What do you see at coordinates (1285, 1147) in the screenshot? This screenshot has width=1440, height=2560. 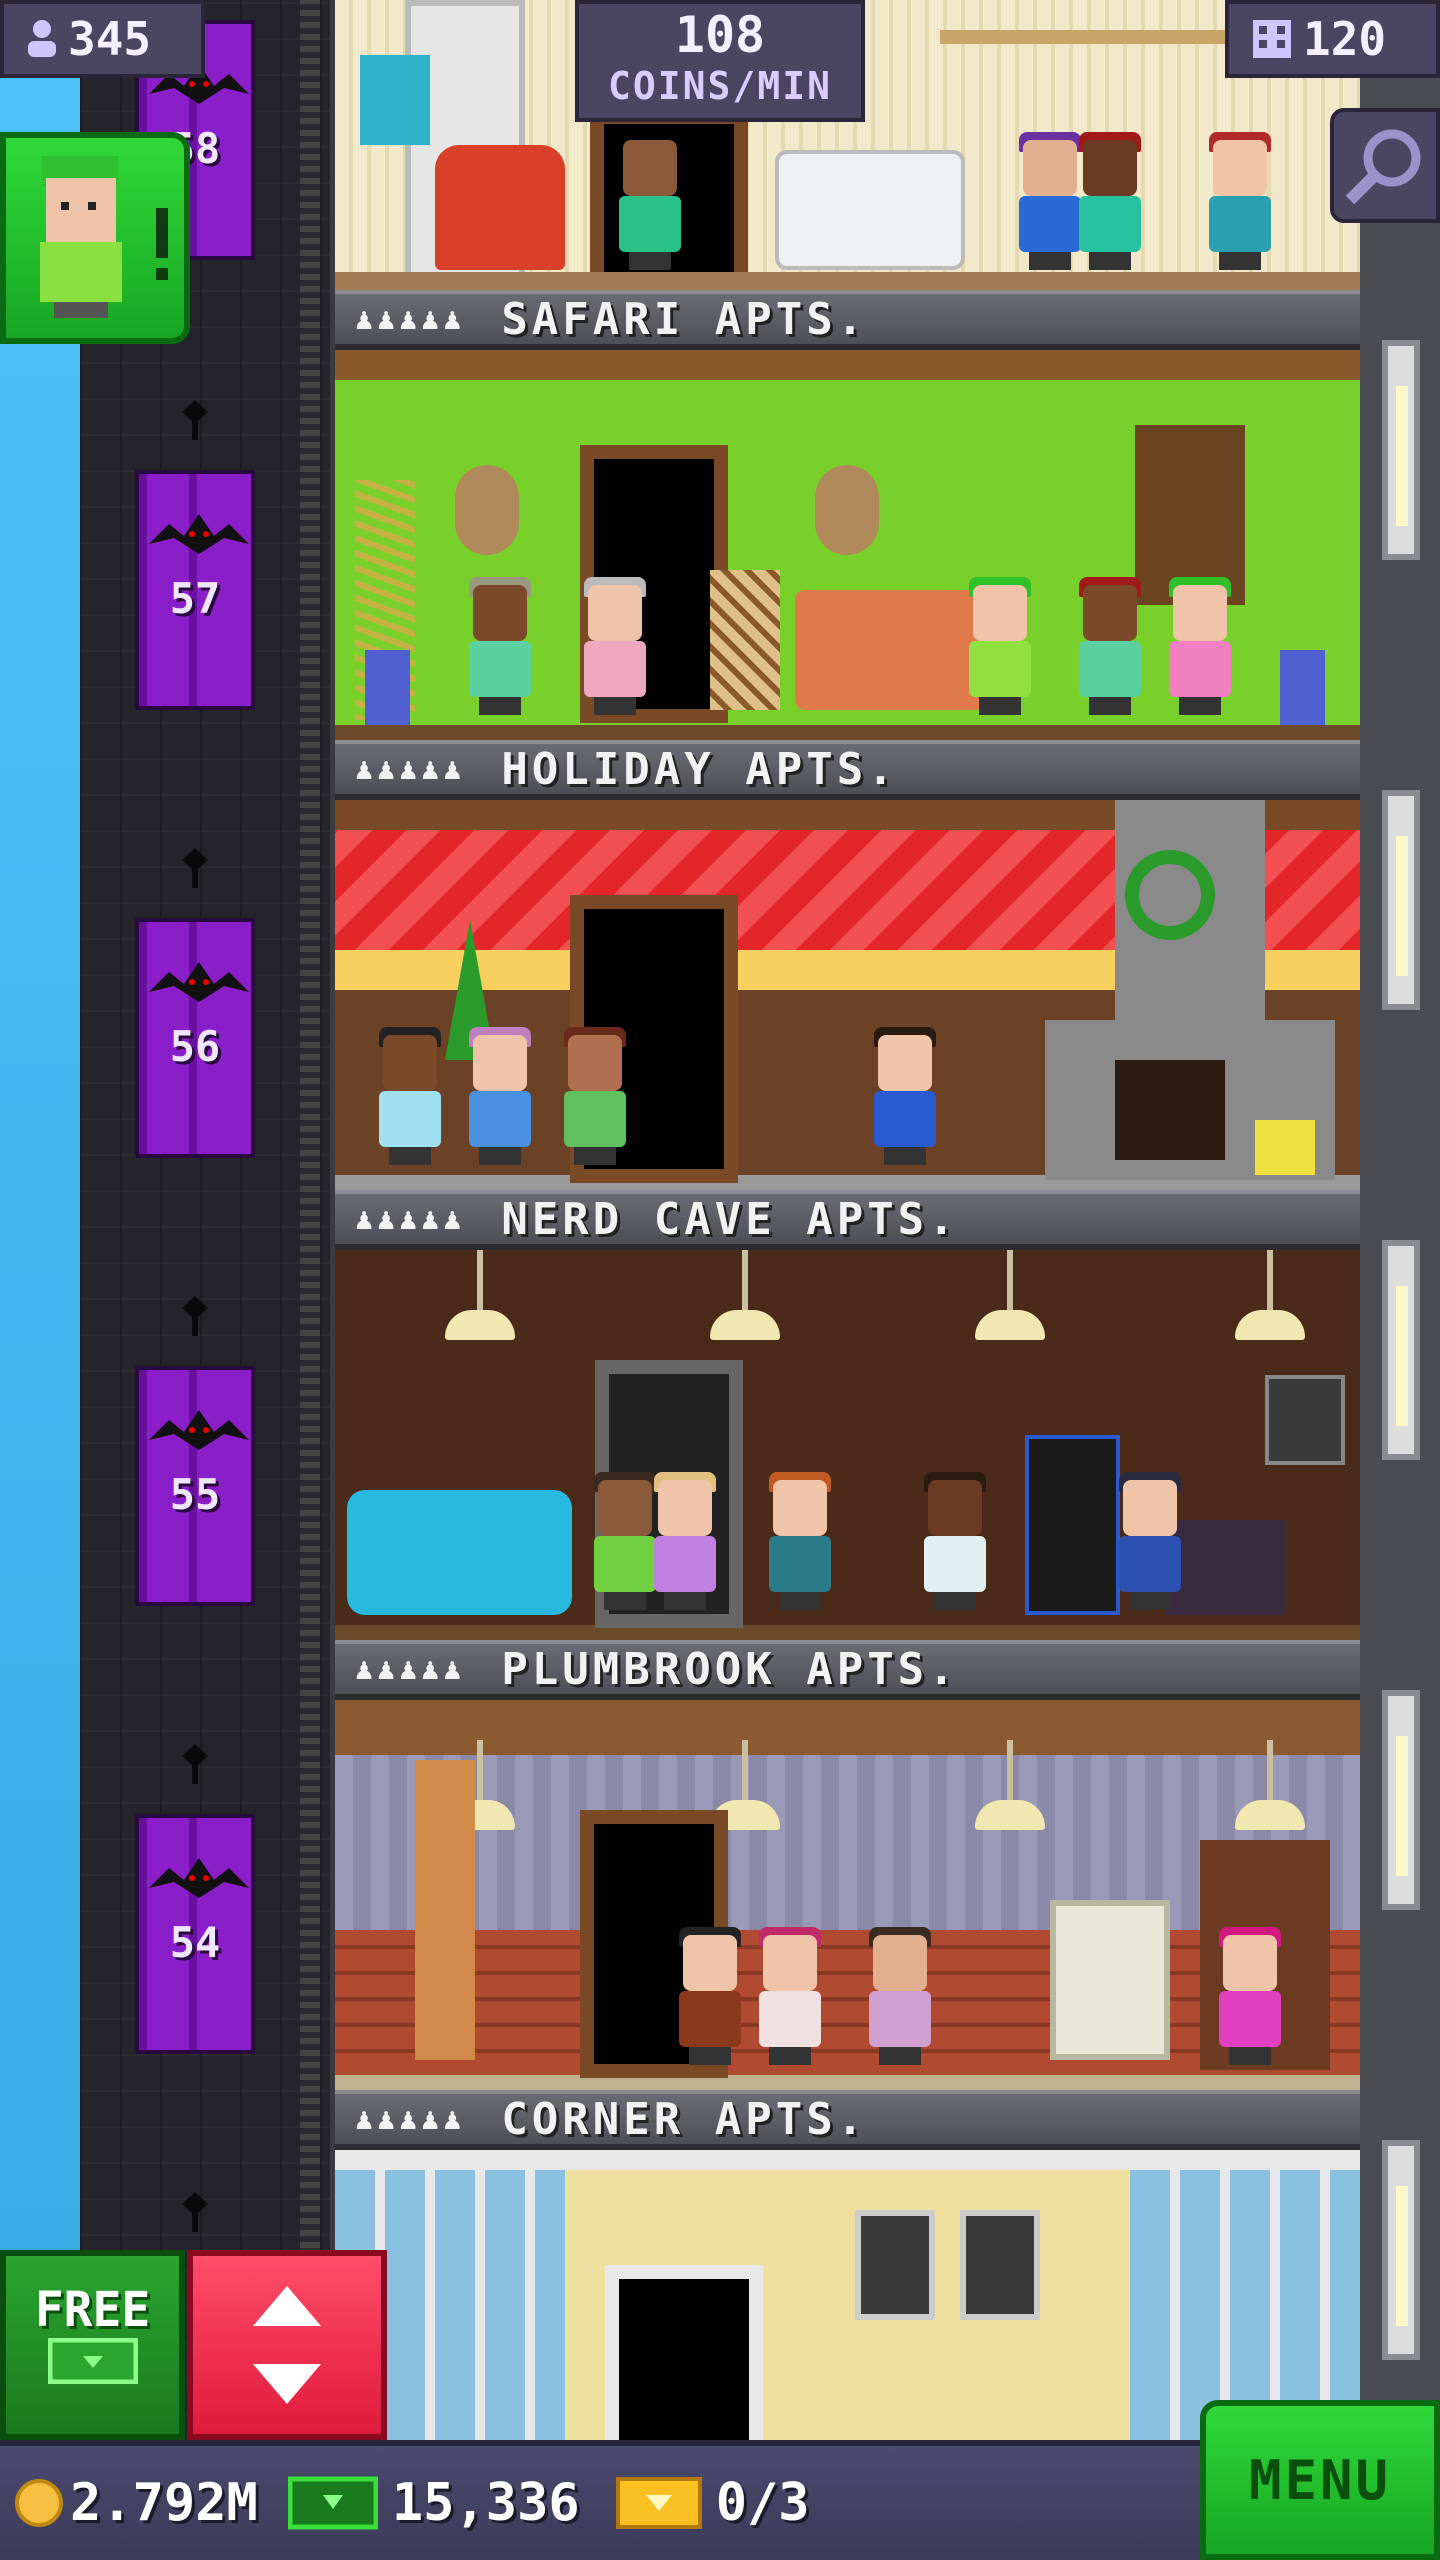 I see `gift-box` at bounding box center [1285, 1147].